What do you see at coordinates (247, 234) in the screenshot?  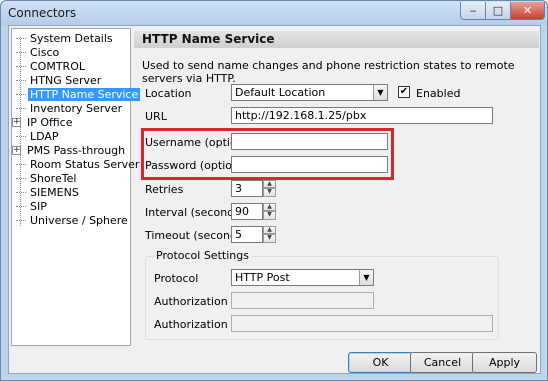 I see `timeout-input: 5` at bounding box center [247, 234].